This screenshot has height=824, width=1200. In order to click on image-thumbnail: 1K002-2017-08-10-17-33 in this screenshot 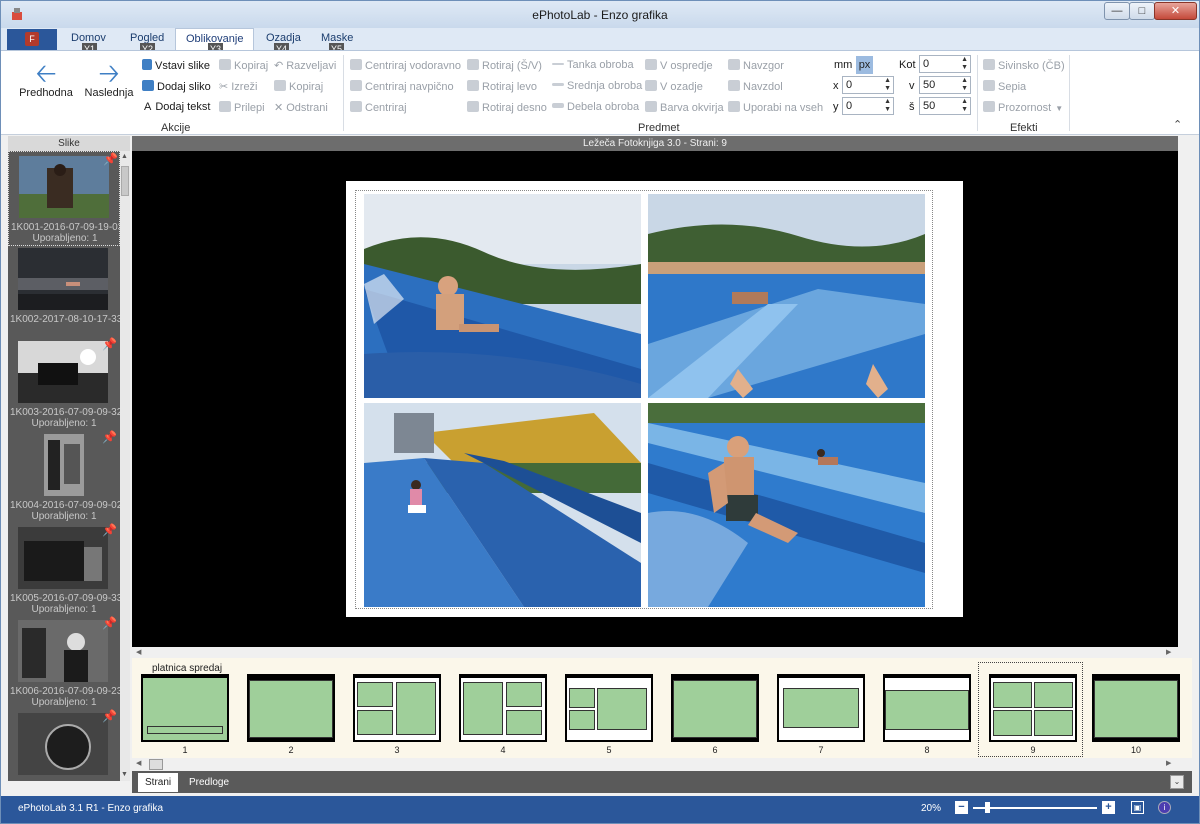, I will do `click(64, 291)`.